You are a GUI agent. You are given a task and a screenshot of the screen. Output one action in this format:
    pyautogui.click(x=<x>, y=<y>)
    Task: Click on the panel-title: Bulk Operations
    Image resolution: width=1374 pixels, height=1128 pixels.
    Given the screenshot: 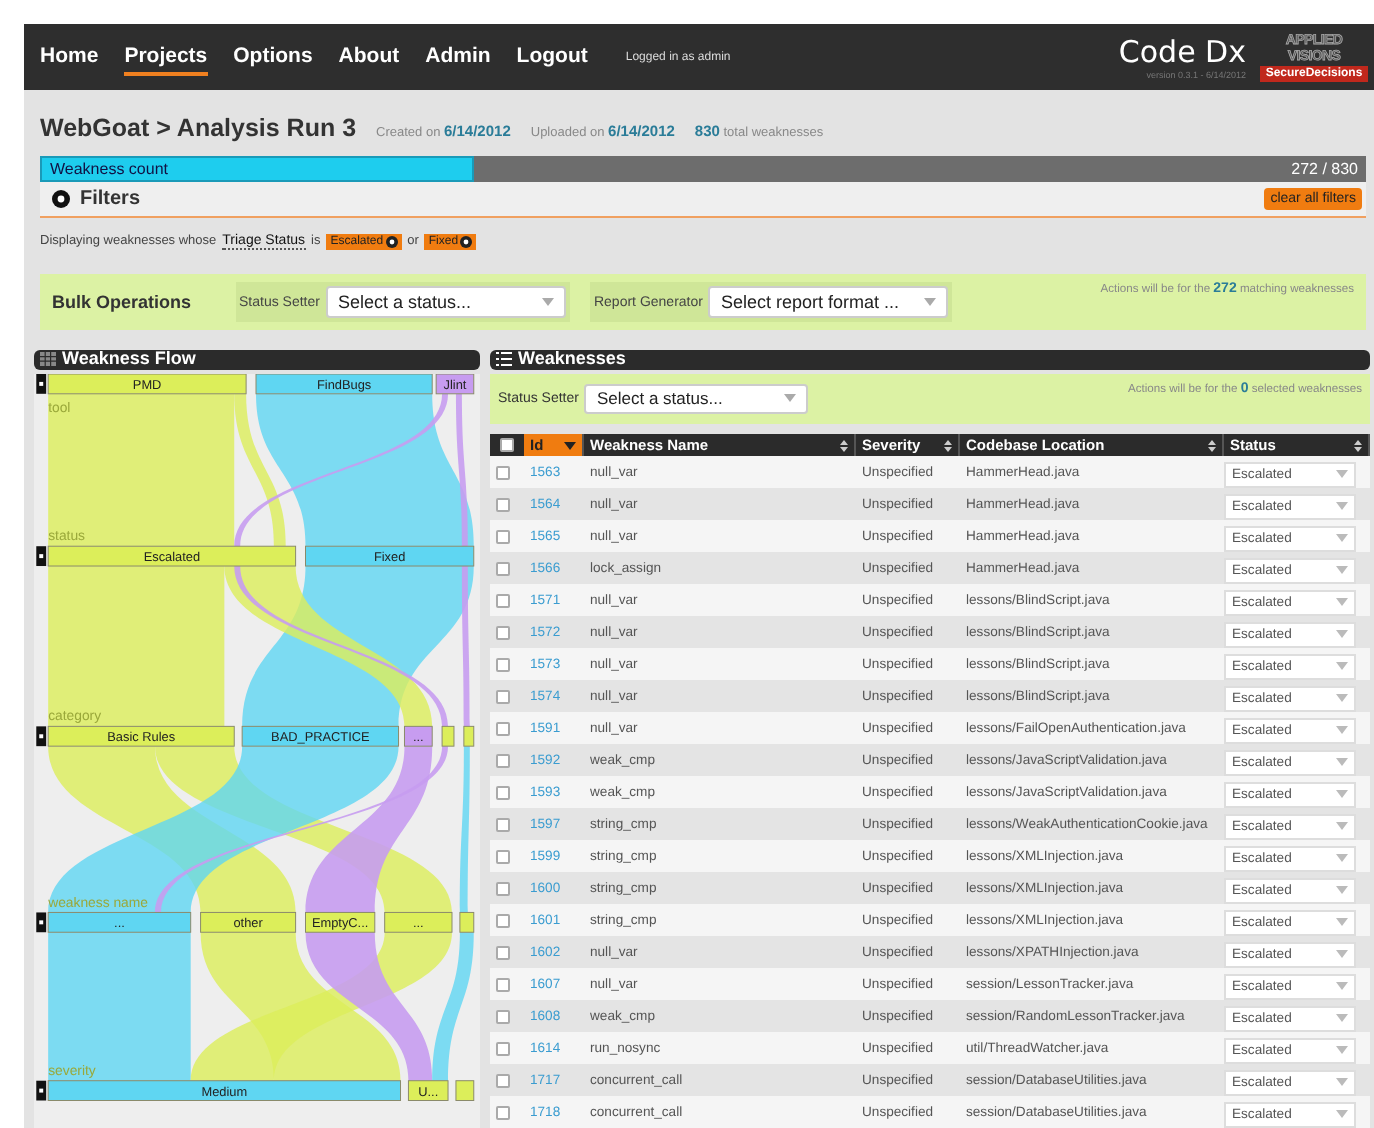 What is the action you would take?
    pyautogui.click(x=122, y=302)
    